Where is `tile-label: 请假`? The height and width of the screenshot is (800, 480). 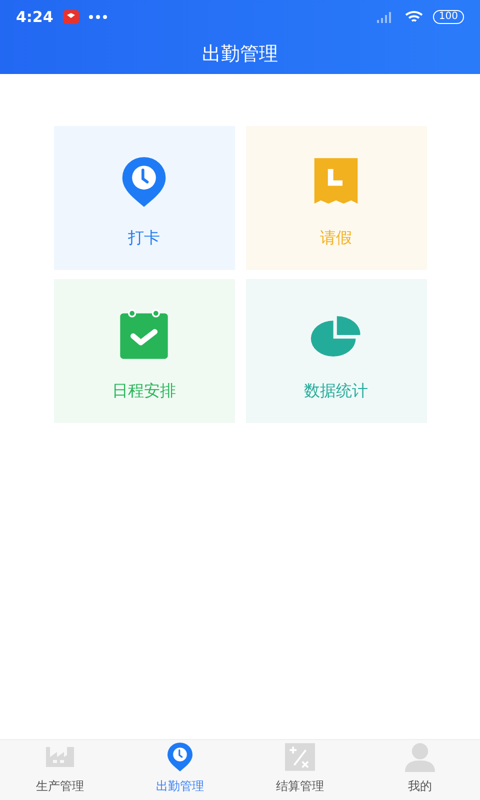 tile-label: 请假 is located at coordinates (336, 238).